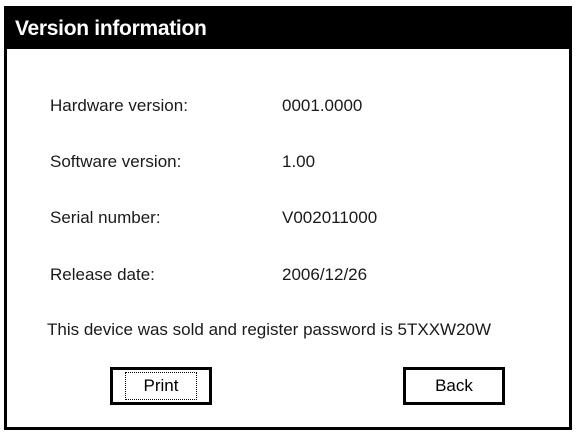  I want to click on serial-number-row: Serial number: V002011000, so click(213, 218).